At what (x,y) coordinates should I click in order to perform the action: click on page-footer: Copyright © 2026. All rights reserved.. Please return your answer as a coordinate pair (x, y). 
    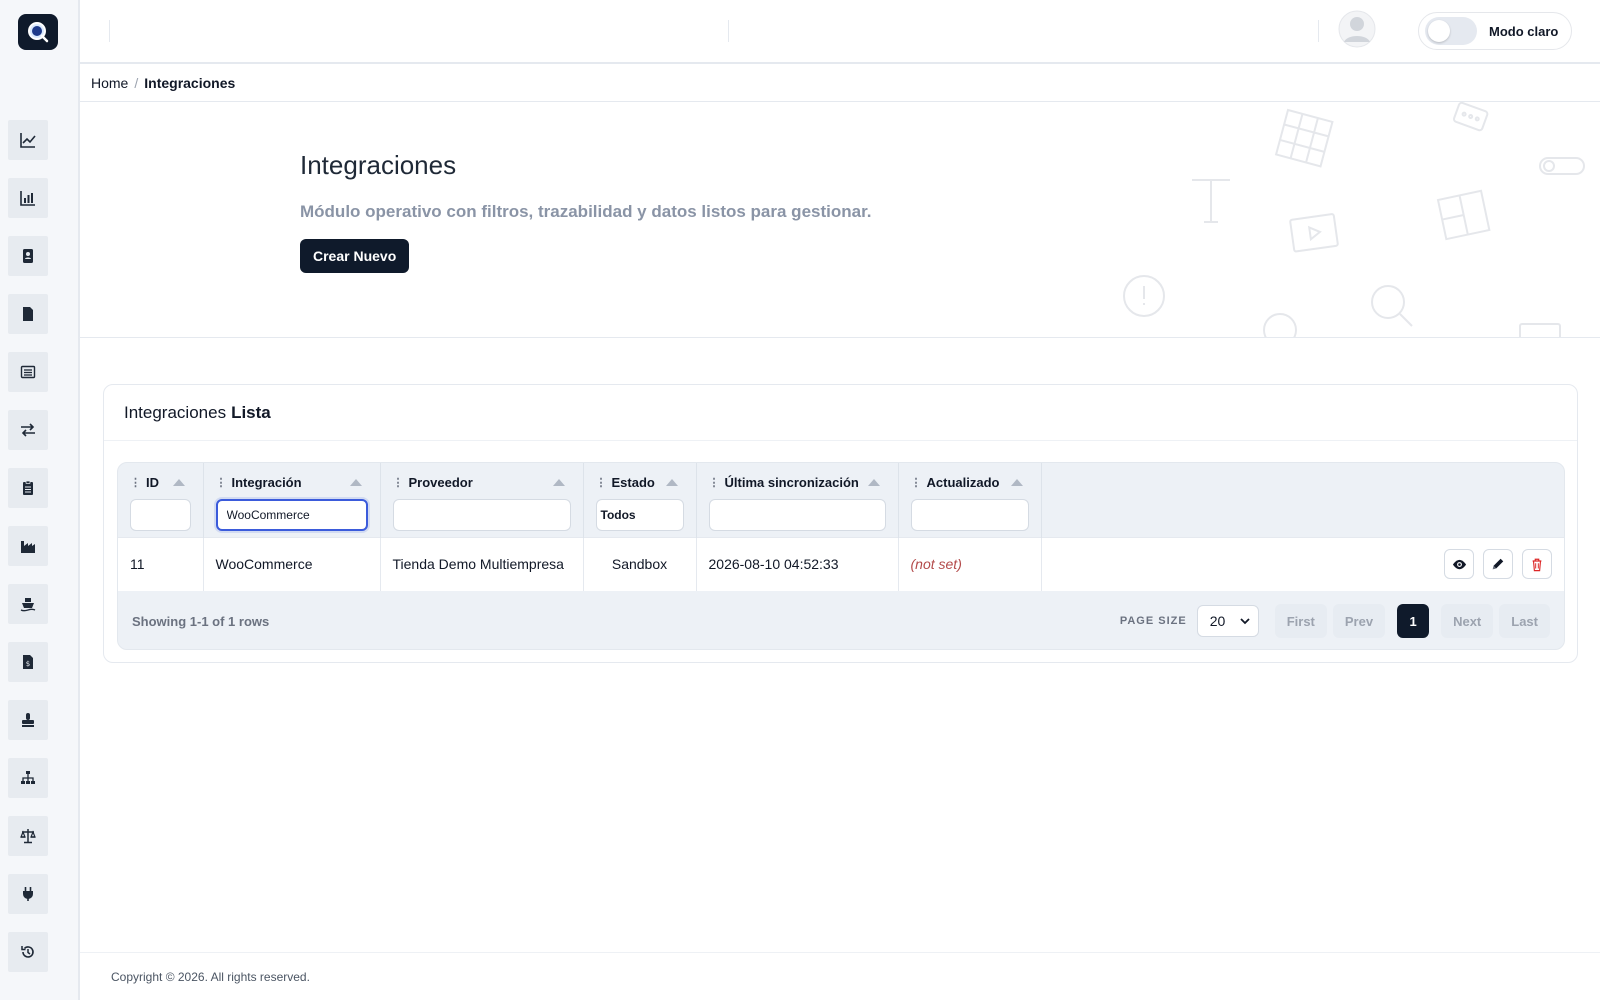
    Looking at the image, I should click on (840, 976).